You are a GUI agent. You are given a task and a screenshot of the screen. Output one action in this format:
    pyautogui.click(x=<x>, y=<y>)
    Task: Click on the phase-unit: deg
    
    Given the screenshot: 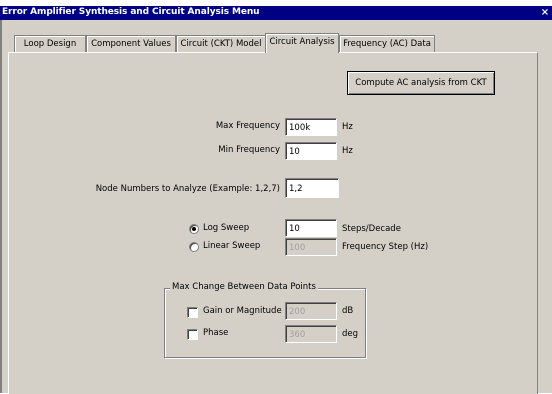 What is the action you would take?
    pyautogui.click(x=350, y=334)
    